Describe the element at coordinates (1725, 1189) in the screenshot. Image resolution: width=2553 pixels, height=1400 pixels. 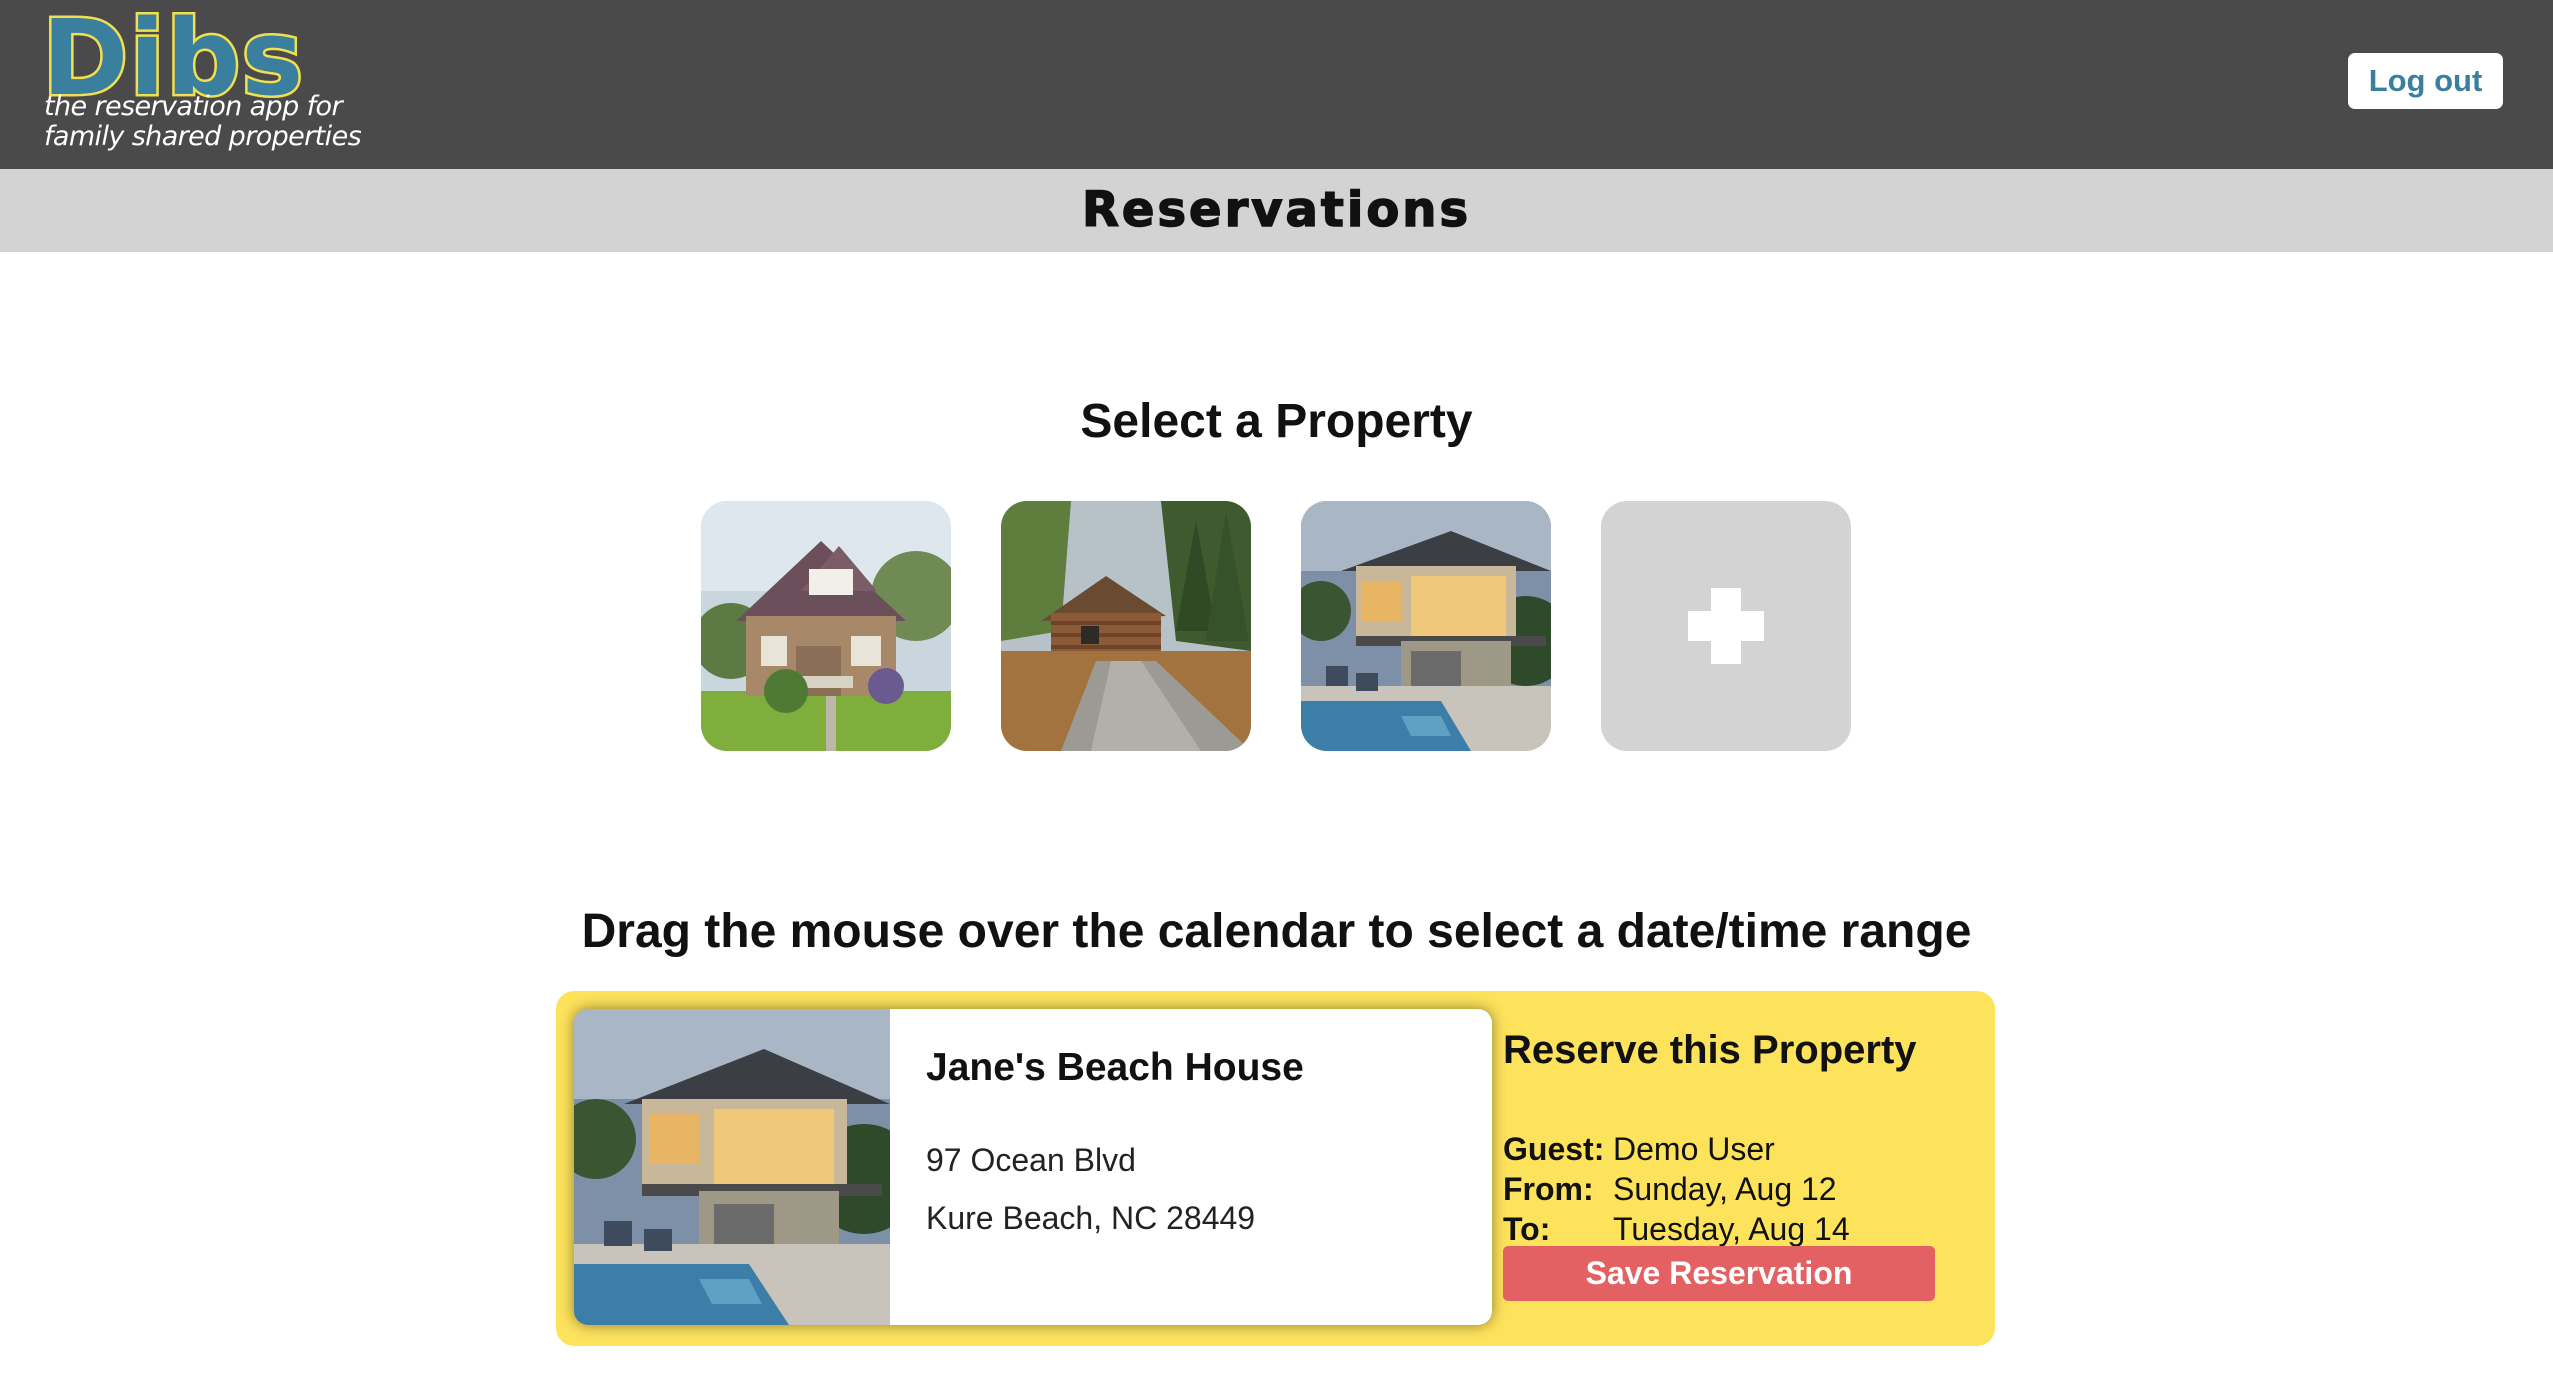
I see `from-value: Sunday, Aug 12` at that location.